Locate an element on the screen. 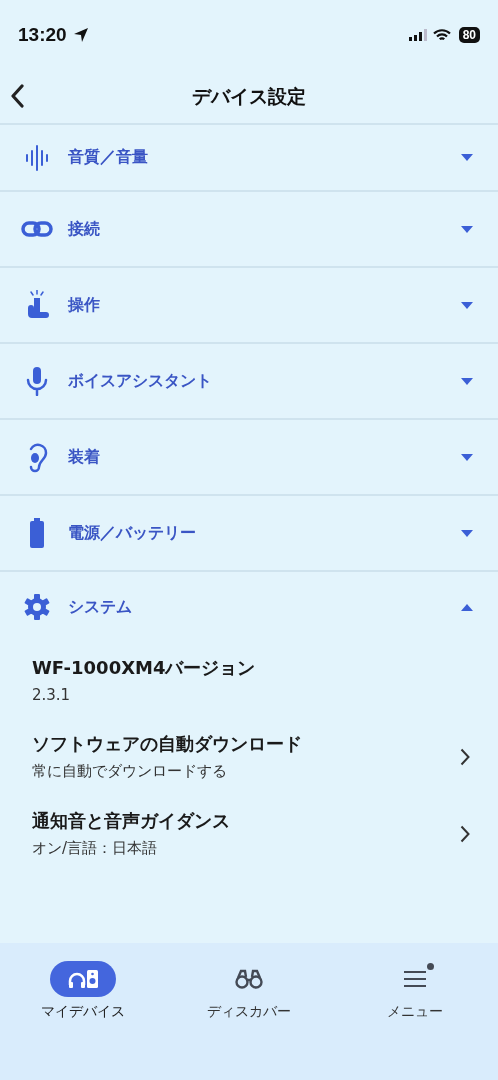  section-header: 音質／音量 is located at coordinates (249, 158).